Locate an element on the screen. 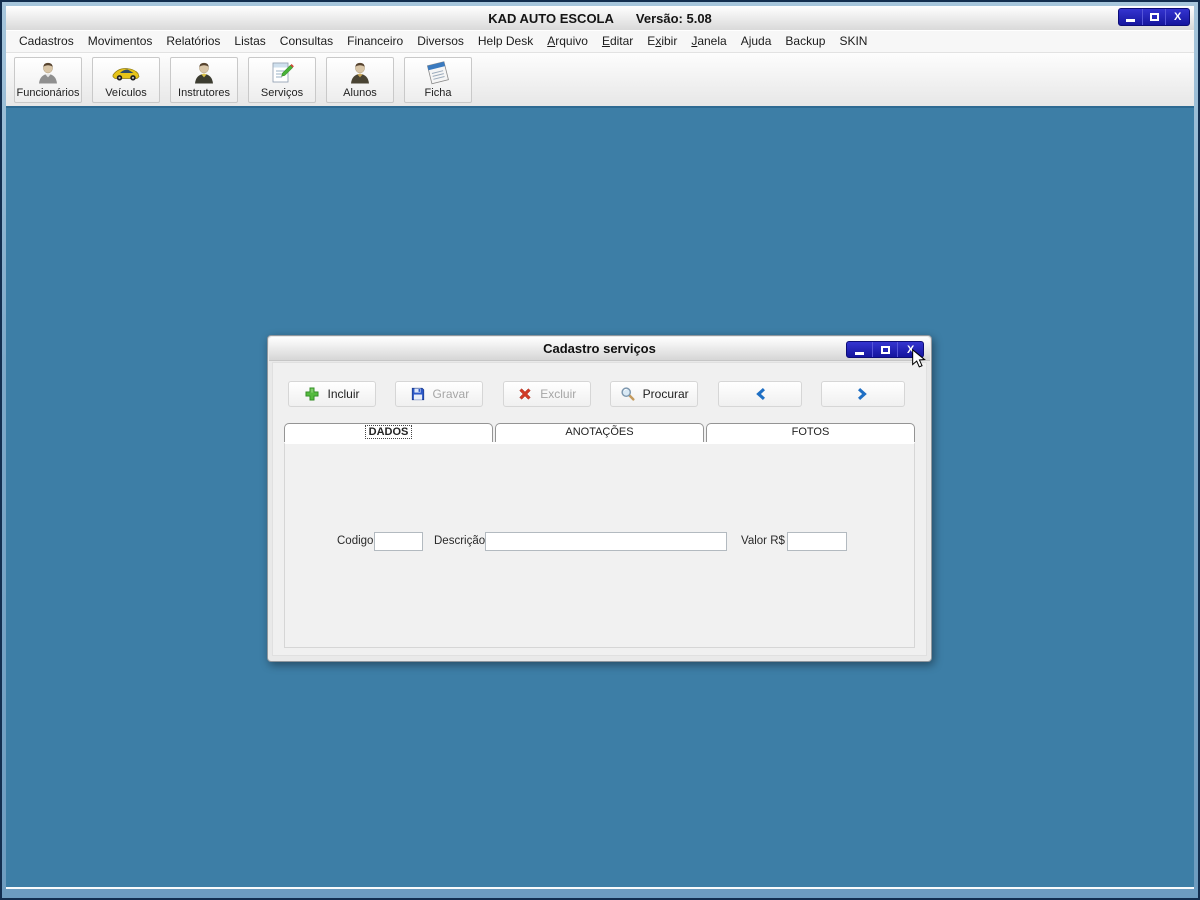  toolbar-button-instrutores: Instrutores is located at coordinates (204, 79).